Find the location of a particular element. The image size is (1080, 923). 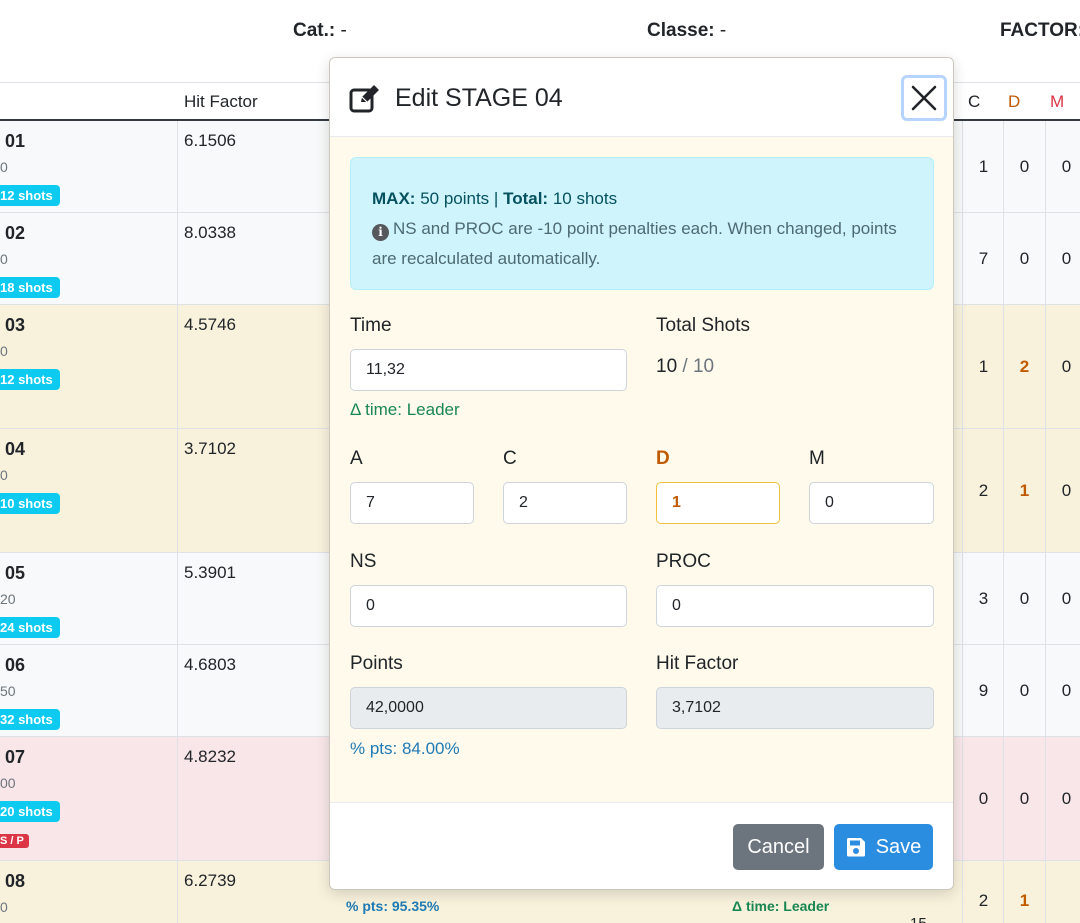

cell-c: 3 is located at coordinates (983, 598).